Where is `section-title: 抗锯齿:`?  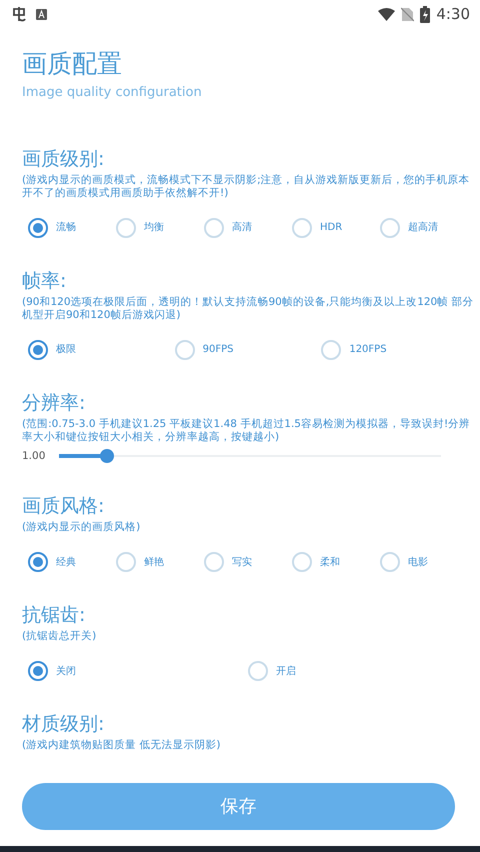
section-title: 抗锯齿: is located at coordinates (54, 615).